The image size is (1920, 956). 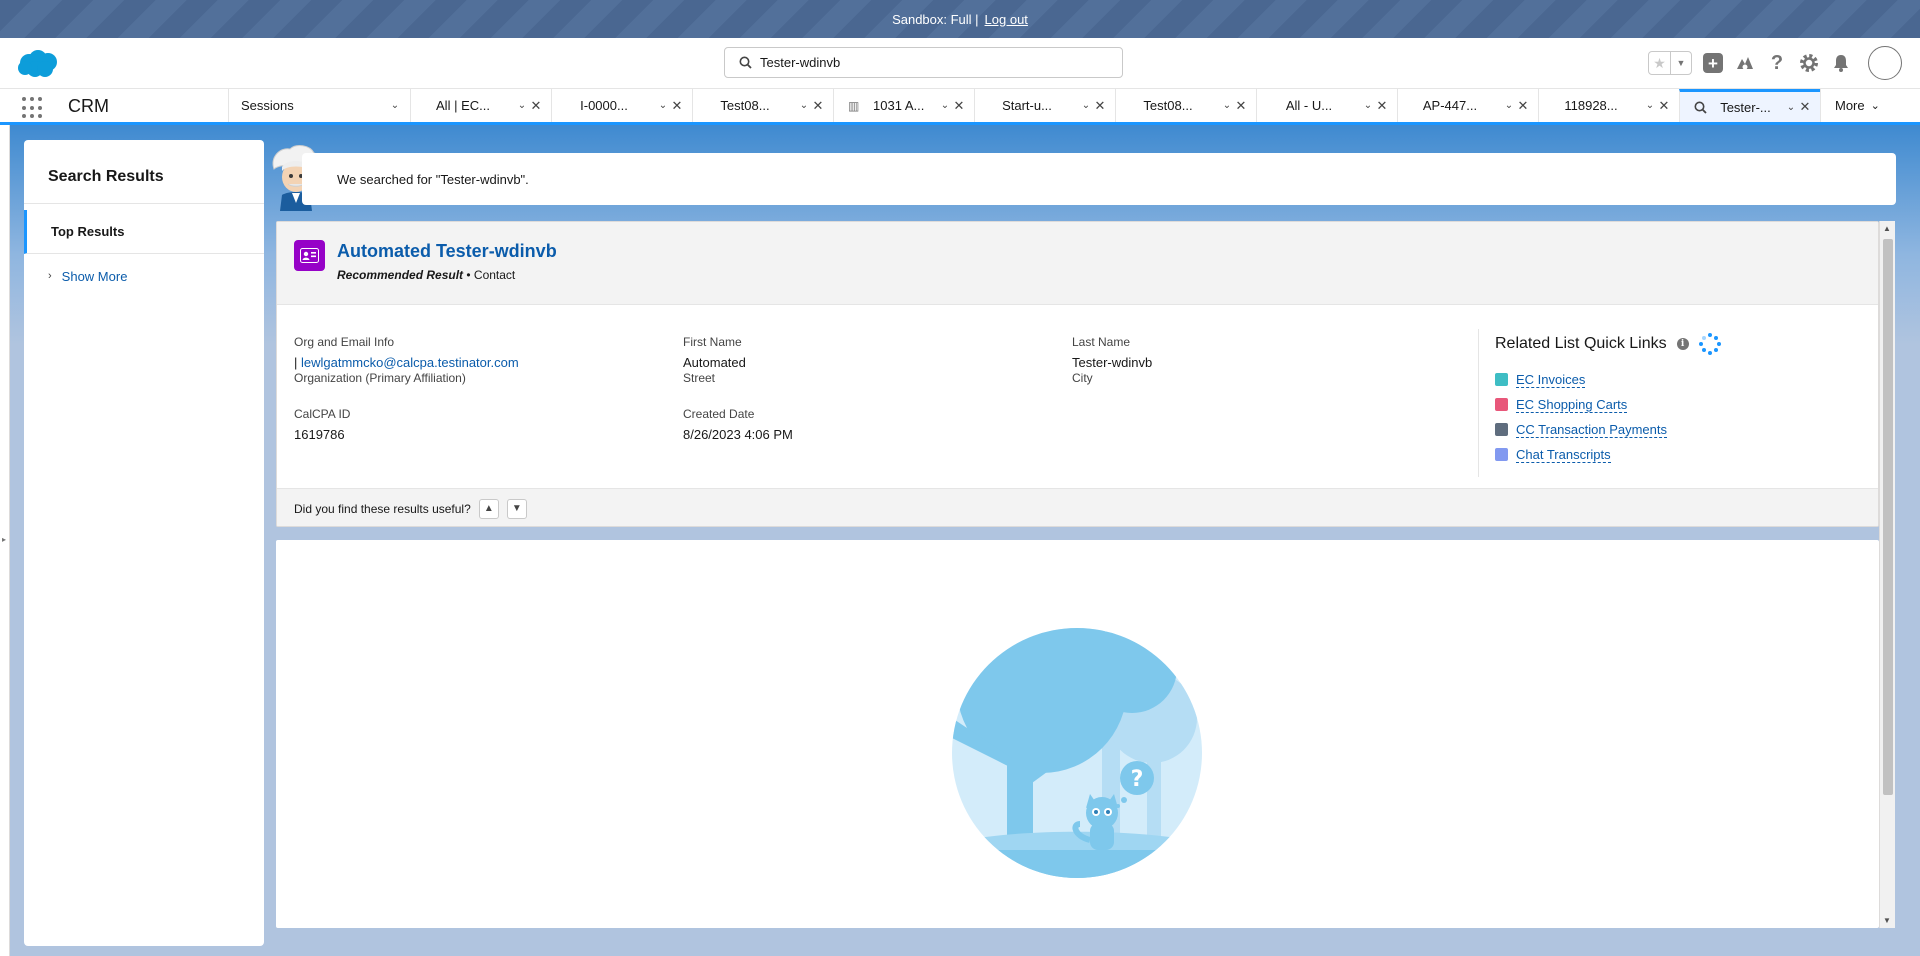 What do you see at coordinates (800, 62) in the screenshot?
I see `search-value: Tester-wdinvb` at bounding box center [800, 62].